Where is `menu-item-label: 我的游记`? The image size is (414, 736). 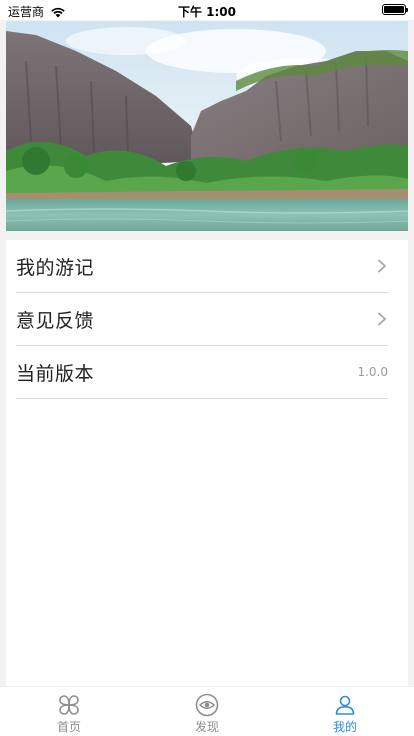 menu-item-label: 我的游记 is located at coordinates (55, 267).